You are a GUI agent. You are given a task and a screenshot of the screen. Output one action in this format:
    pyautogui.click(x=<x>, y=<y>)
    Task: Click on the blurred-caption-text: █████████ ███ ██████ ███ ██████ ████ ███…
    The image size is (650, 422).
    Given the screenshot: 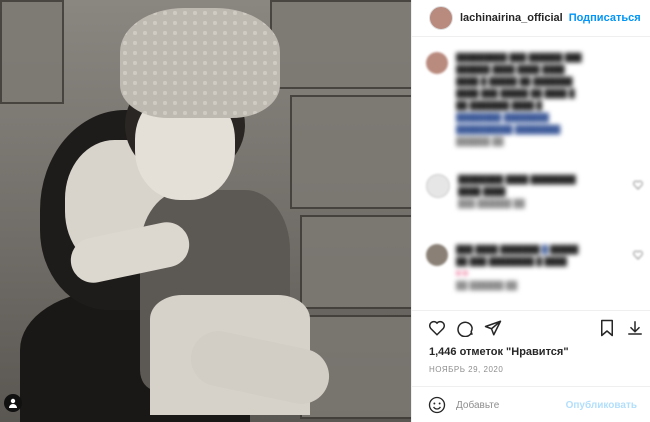 What is the action you would take?
    pyautogui.click(x=519, y=99)
    